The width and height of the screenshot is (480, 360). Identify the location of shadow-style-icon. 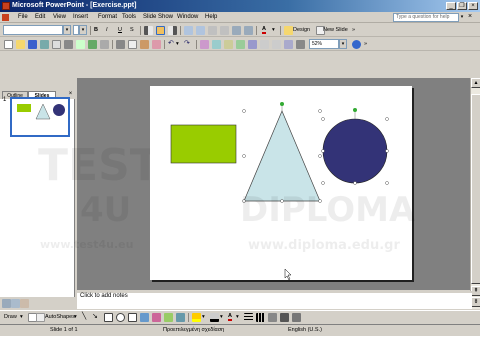
(284, 317).